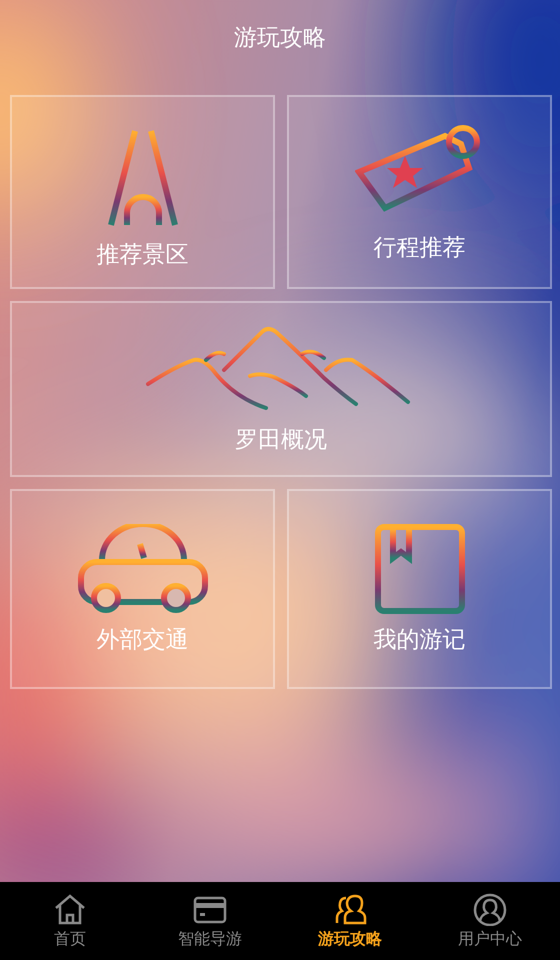 The height and width of the screenshot is (960, 560). I want to click on user-icon, so click(490, 909).